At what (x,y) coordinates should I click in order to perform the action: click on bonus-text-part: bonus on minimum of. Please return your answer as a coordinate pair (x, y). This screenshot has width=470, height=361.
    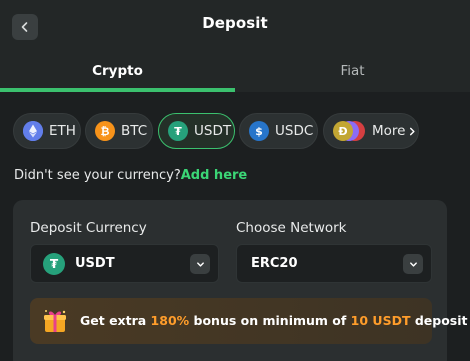
    Looking at the image, I should click on (270, 320).